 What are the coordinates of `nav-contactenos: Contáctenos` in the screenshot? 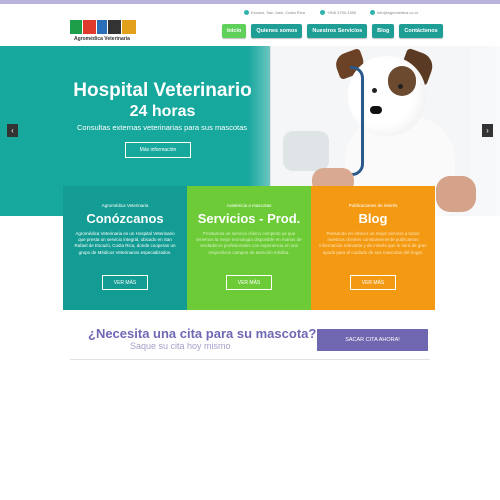 It's located at (421, 31).